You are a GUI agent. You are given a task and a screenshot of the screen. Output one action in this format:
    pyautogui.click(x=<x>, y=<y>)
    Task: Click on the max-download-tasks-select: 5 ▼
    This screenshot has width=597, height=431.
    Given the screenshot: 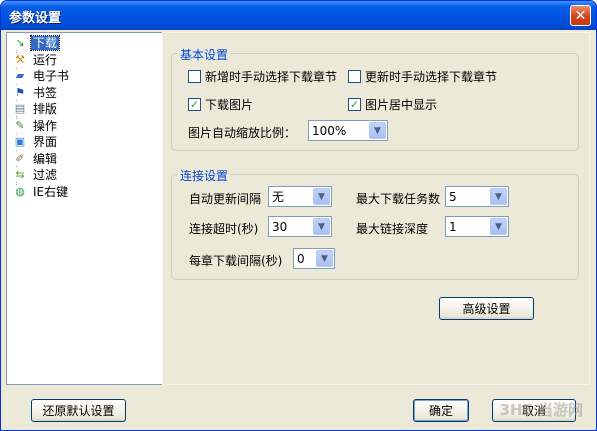 What is the action you would take?
    pyautogui.click(x=477, y=196)
    